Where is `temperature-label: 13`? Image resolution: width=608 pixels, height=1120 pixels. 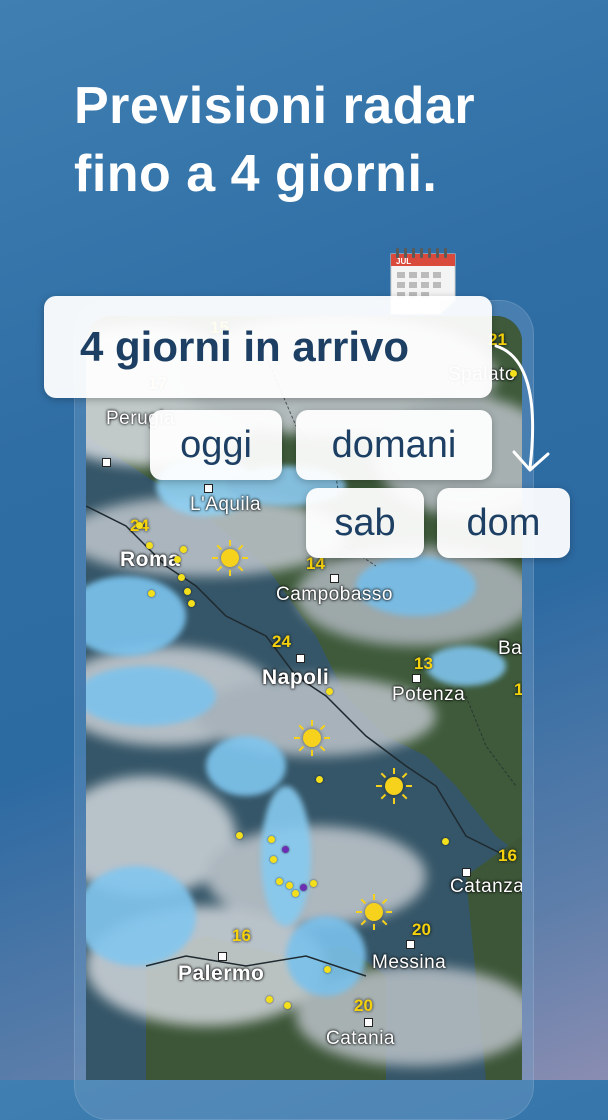
temperature-label: 13 is located at coordinates (423, 663).